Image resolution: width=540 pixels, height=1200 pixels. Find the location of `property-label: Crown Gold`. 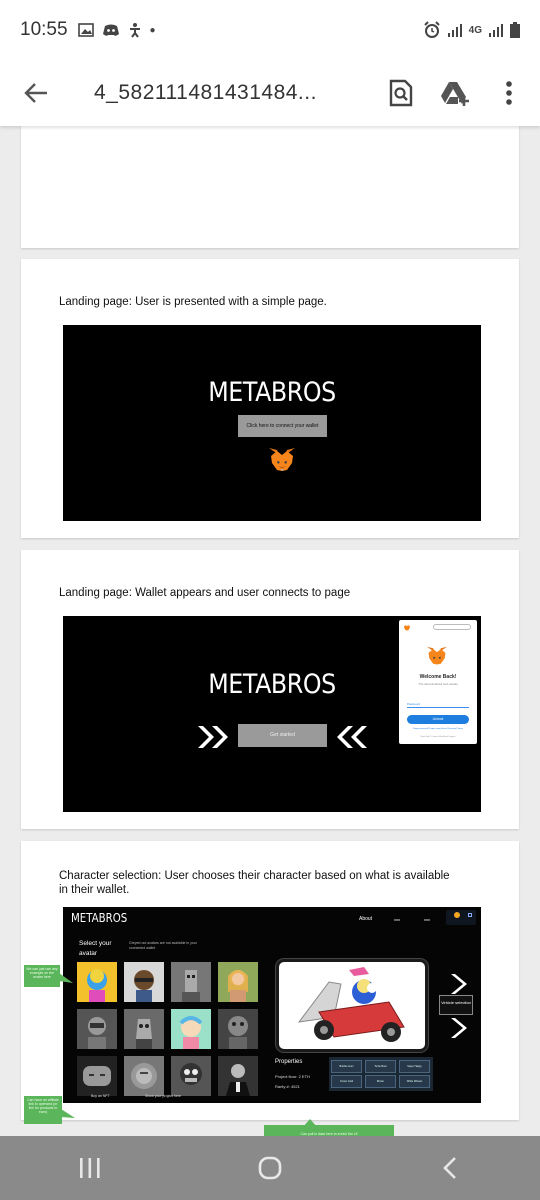

property-label: Crown Gold is located at coordinates (346, 1081).